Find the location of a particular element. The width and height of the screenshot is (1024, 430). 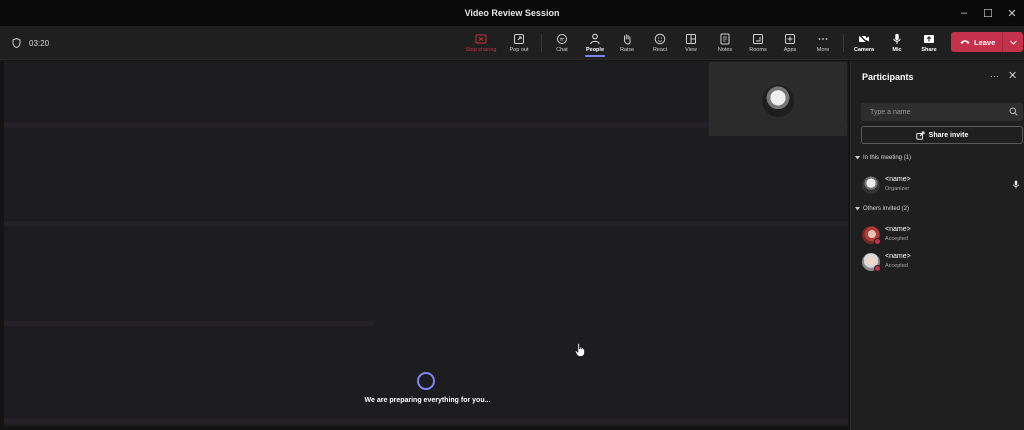

more-icon is located at coordinates (823, 39).